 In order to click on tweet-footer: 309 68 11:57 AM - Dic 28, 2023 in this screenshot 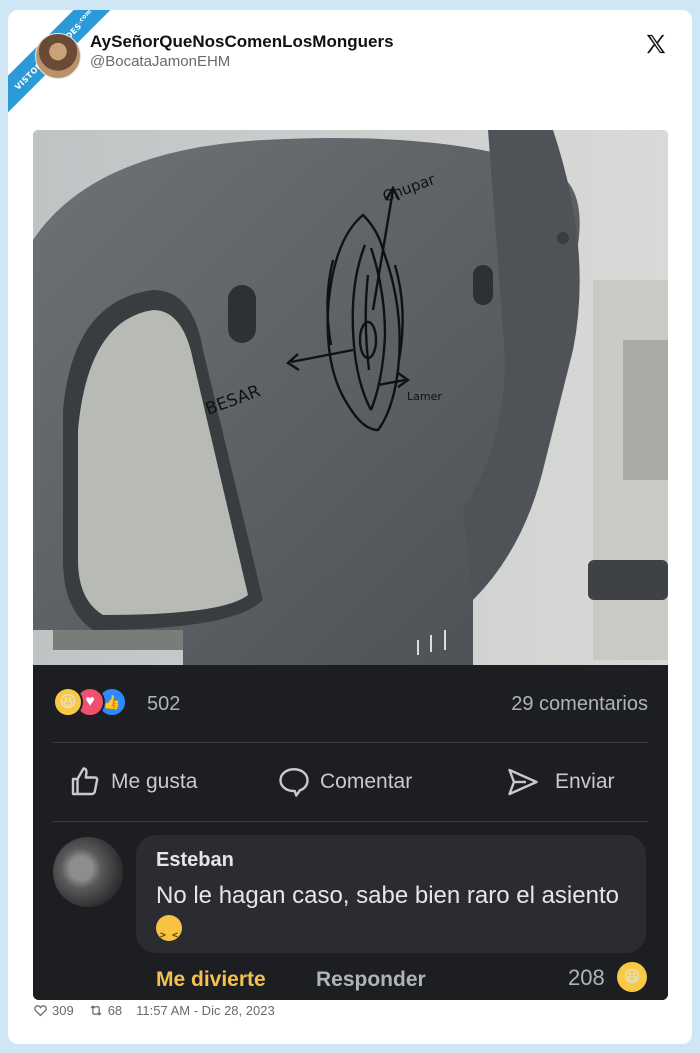, I will do `click(161, 1010)`.